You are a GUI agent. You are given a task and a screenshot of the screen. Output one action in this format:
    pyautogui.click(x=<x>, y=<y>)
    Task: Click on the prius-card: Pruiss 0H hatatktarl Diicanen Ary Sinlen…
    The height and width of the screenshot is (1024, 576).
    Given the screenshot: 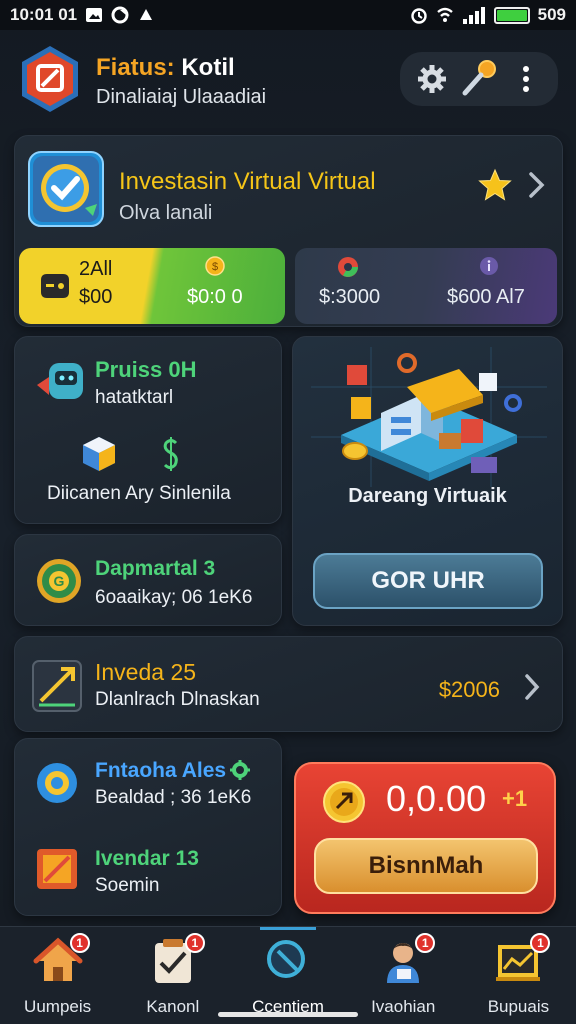 What is the action you would take?
    pyautogui.click(x=148, y=430)
    